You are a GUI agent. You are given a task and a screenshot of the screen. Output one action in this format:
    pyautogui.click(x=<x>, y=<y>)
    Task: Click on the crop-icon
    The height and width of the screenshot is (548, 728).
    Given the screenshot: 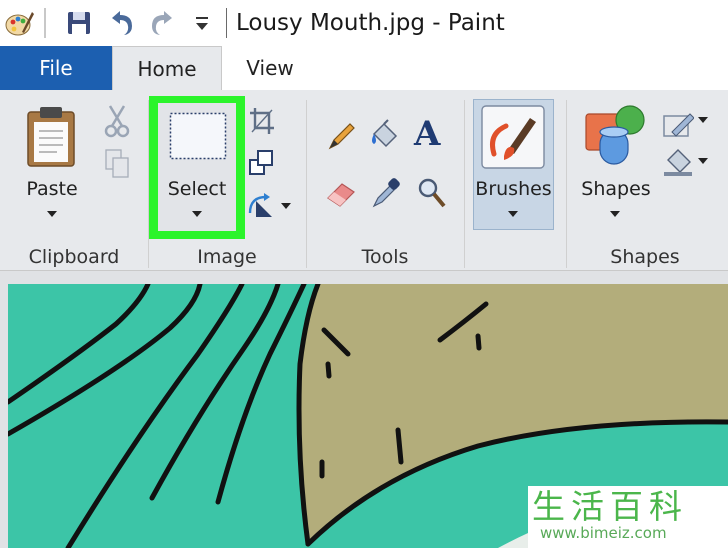 What is the action you would take?
    pyautogui.click(x=262, y=121)
    